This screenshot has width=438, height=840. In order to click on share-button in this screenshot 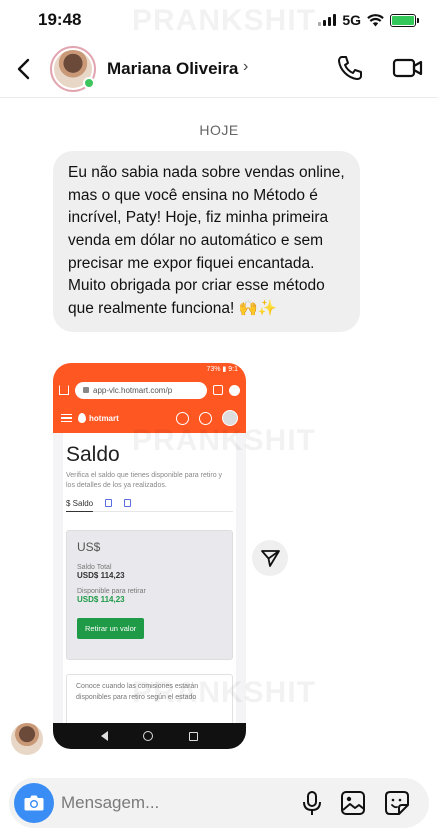, I will do `click(270, 558)`.